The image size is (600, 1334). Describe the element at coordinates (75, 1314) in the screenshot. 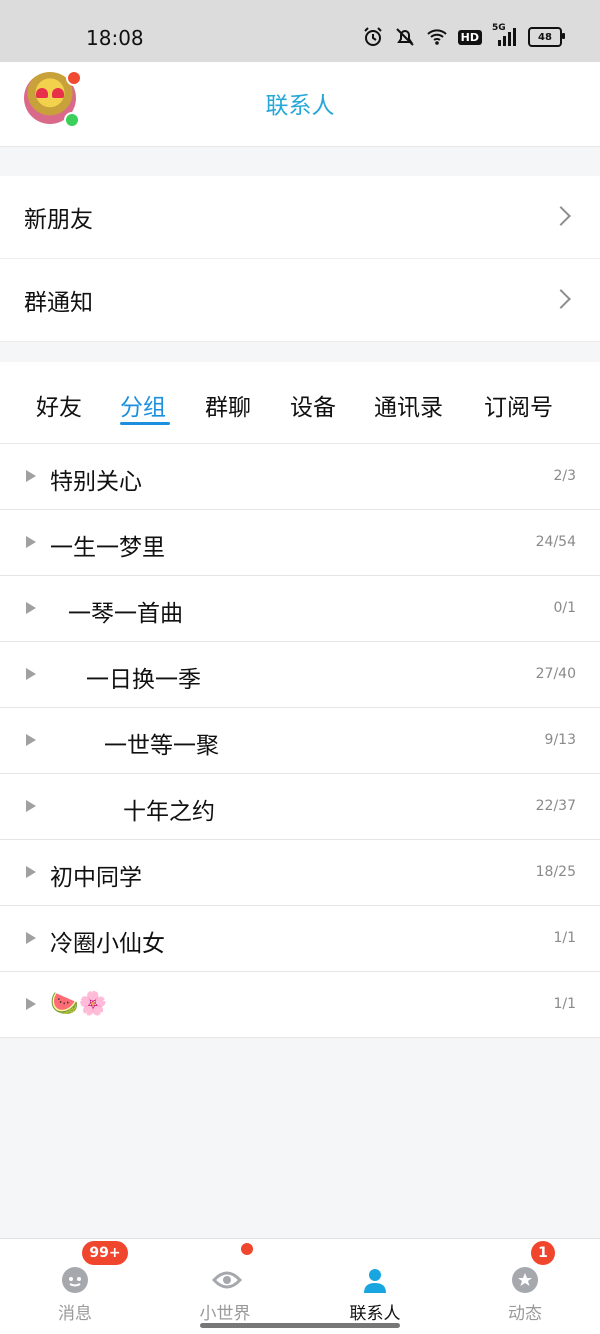

I see `nav-messages-label: 消息` at that location.